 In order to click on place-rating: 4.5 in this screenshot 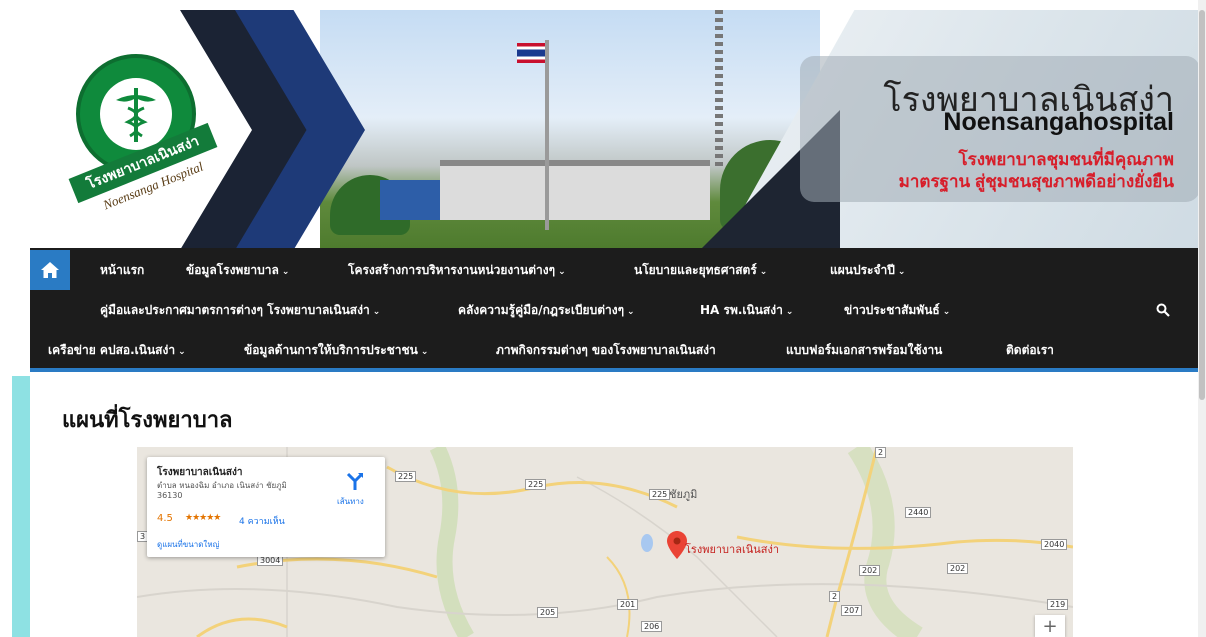, I will do `click(165, 518)`.